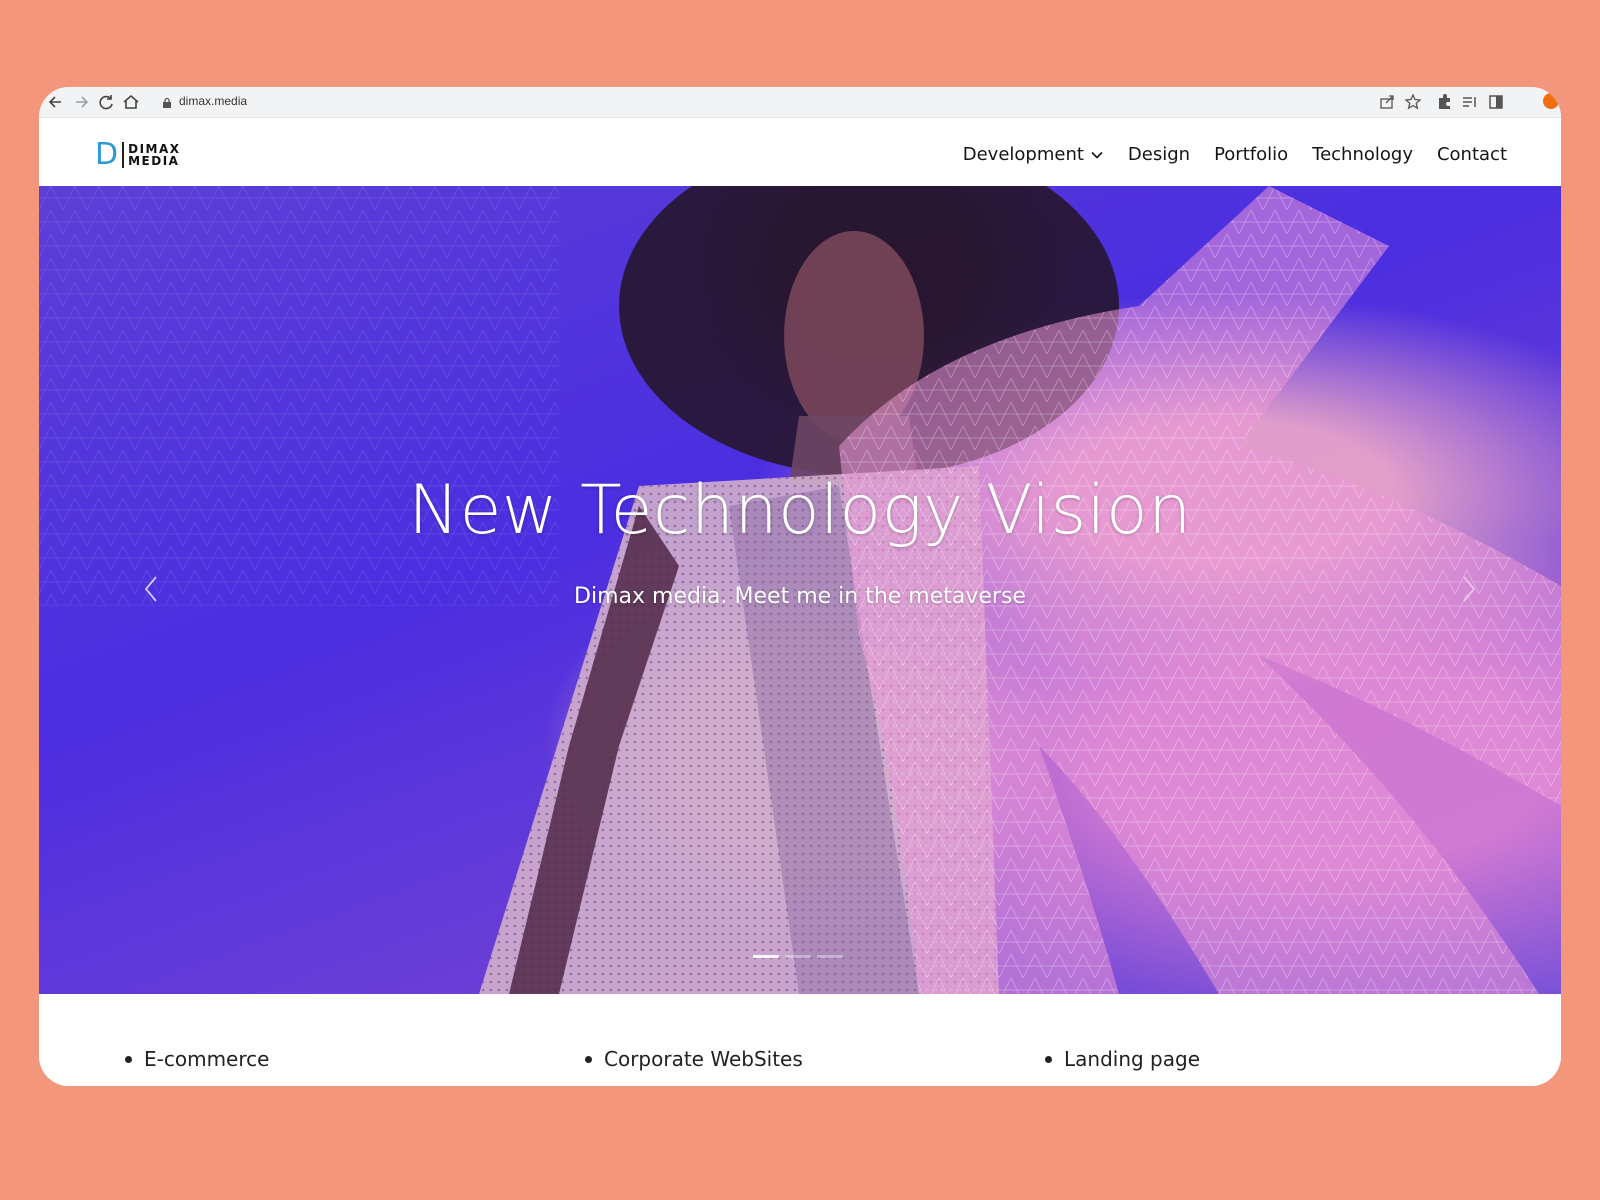  What do you see at coordinates (1097, 155) in the screenshot?
I see `chevron-down-icon` at bounding box center [1097, 155].